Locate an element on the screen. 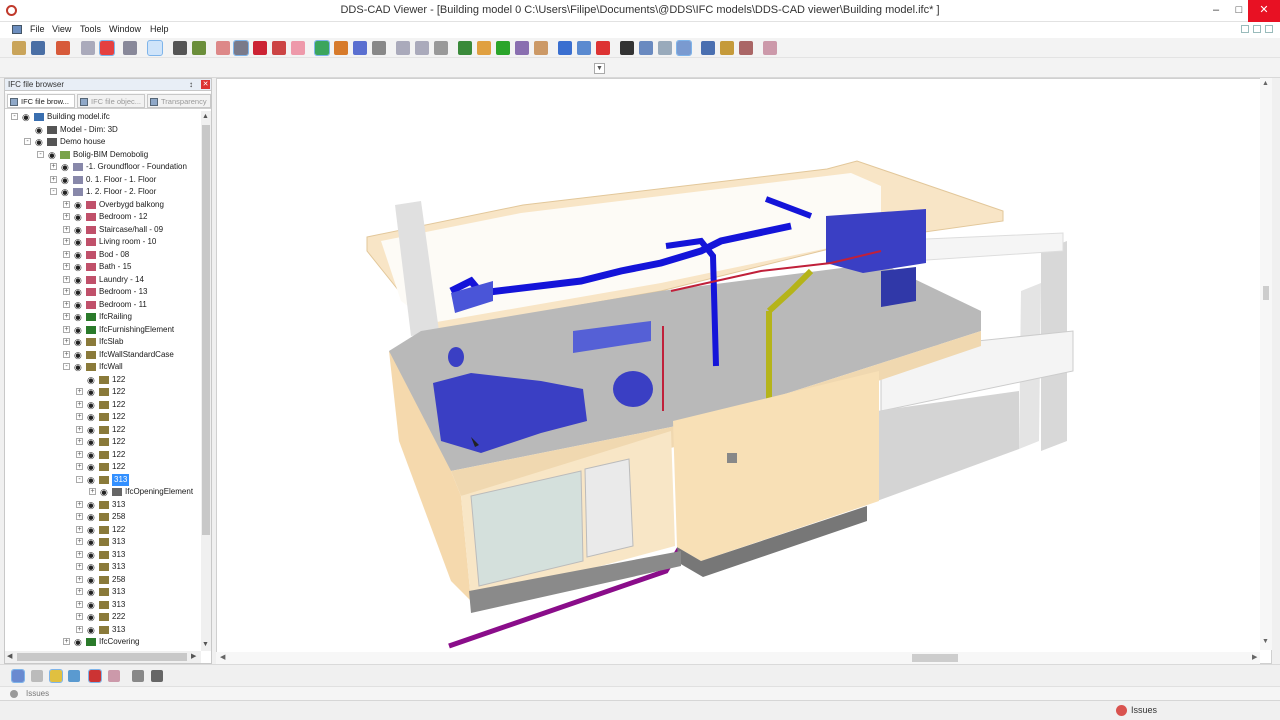 The width and height of the screenshot is (1280, 720). mdi-minimize-icon is located at coordinates (1245, 29).